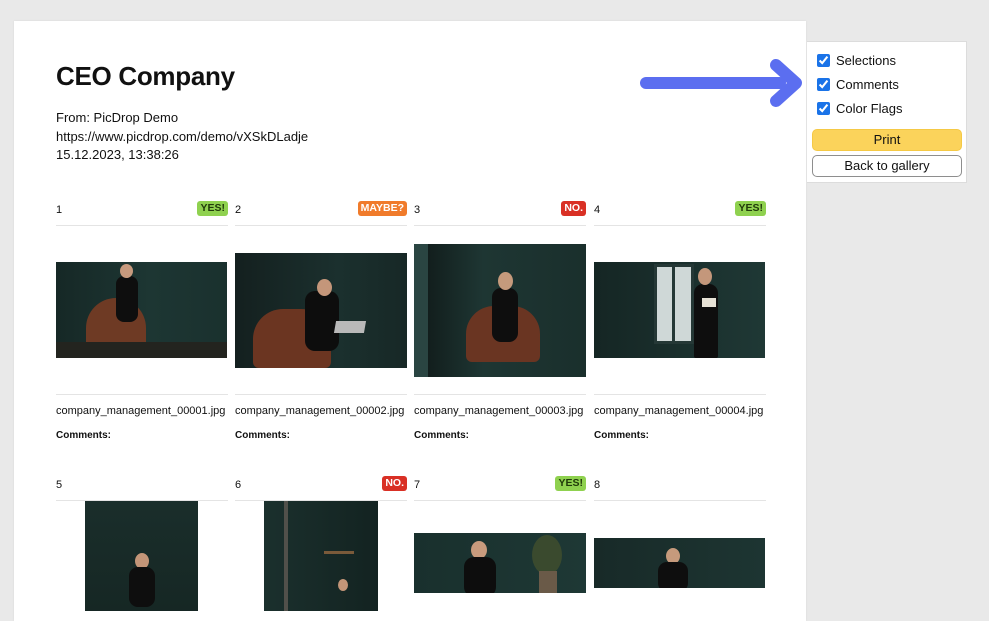 The width and height of the screenshot is (989, 621). I want to click on option-selections: Selections, so click(856, 60).